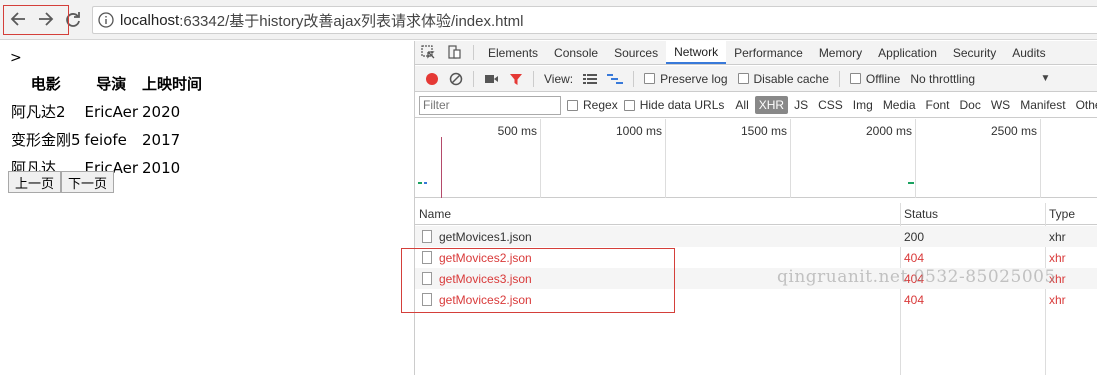 Image resolution: width=1097 pixels, height=375 pixels. Describe the element at coordinates (840, 52) in the screenshot. I see `tab-memory: Memory` at that location.